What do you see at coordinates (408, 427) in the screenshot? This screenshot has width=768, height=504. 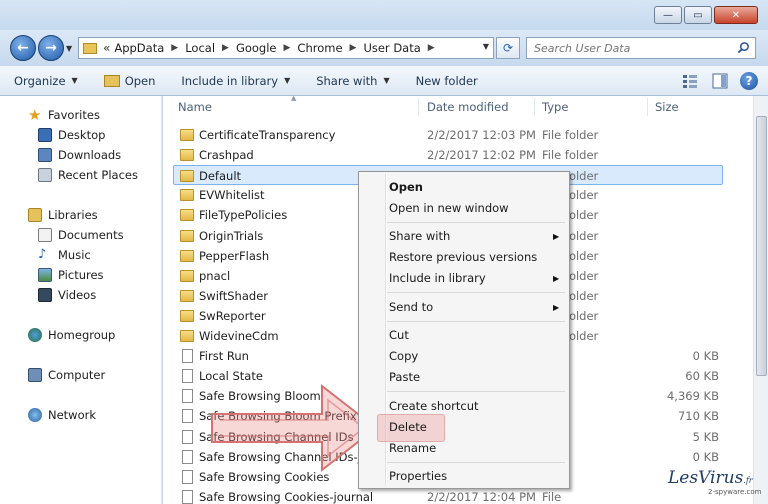 I see `menu-item-delete: Delete` at bounding box center [408, 427].